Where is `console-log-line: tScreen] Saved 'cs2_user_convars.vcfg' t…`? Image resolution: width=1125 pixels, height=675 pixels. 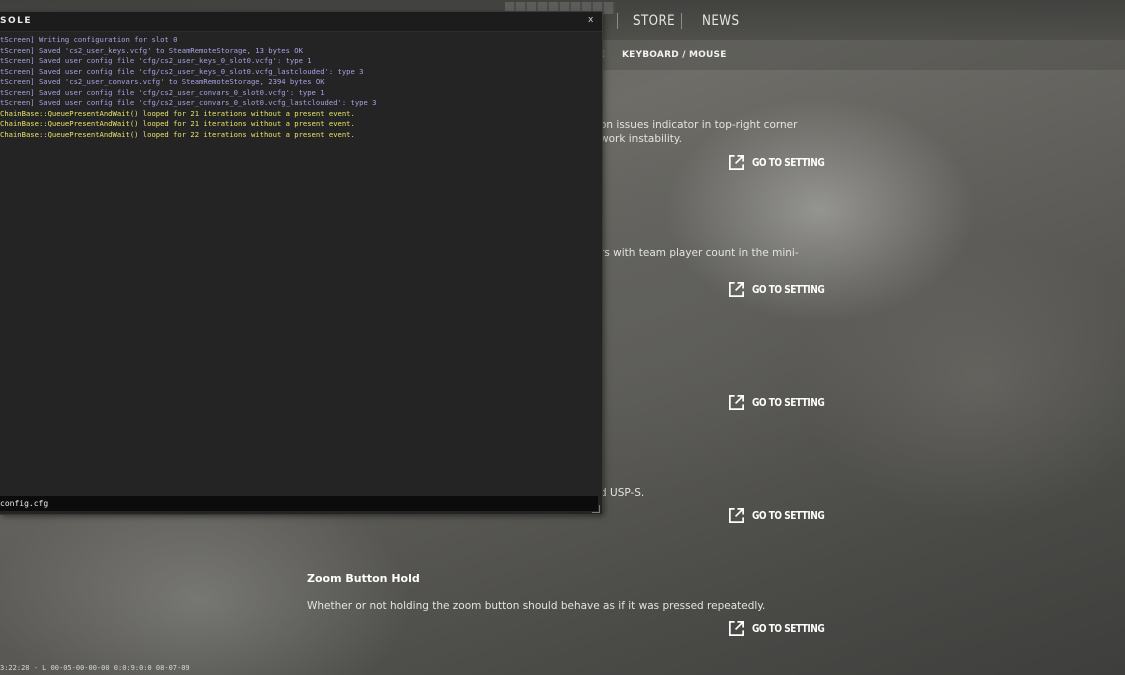 console-log-line: tScreen] Saved 'cs2_user_convars.vcfg' t… is located at coordinates (162, 81).